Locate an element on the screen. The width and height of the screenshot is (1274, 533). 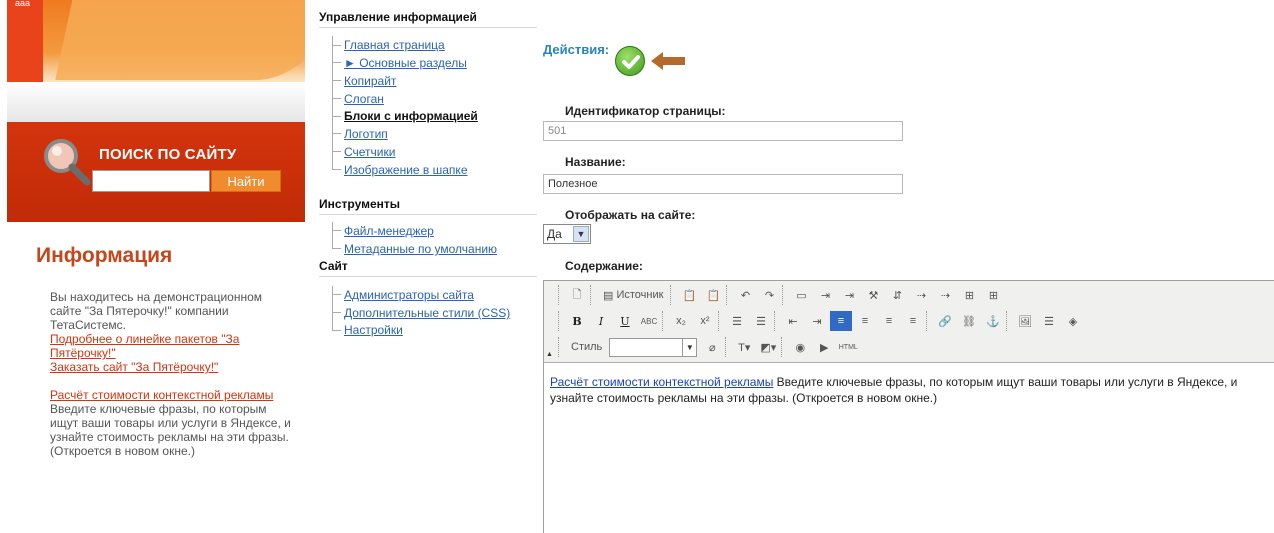
delete-col-icon: ⇢ is located at coordinates (945, 295).